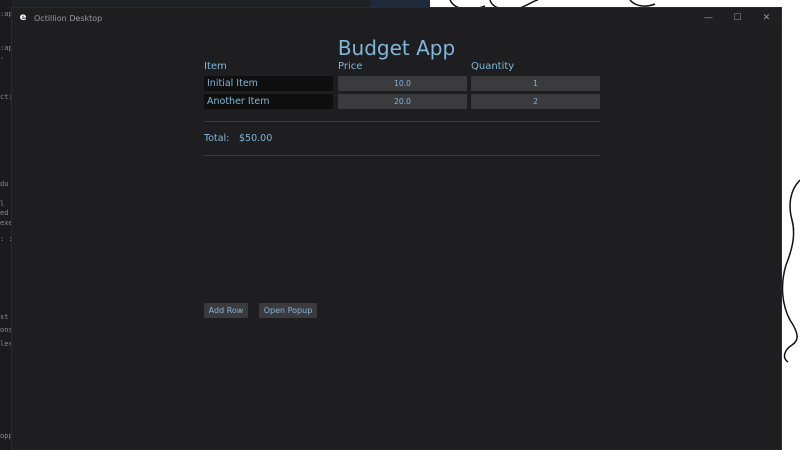 The height and width of the screenshot is (450, 800). Describe the element at coordinates (535, 83) in the screenshot. I see `quantity-input: 1` at that location.